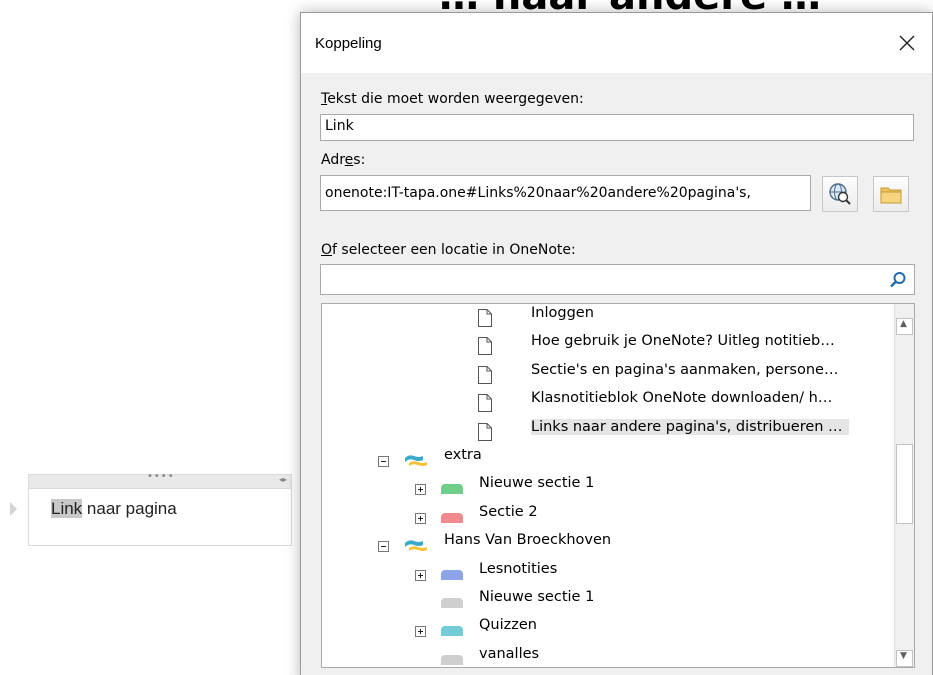  I want to click on address-accesskey: e, so click(349, 160).